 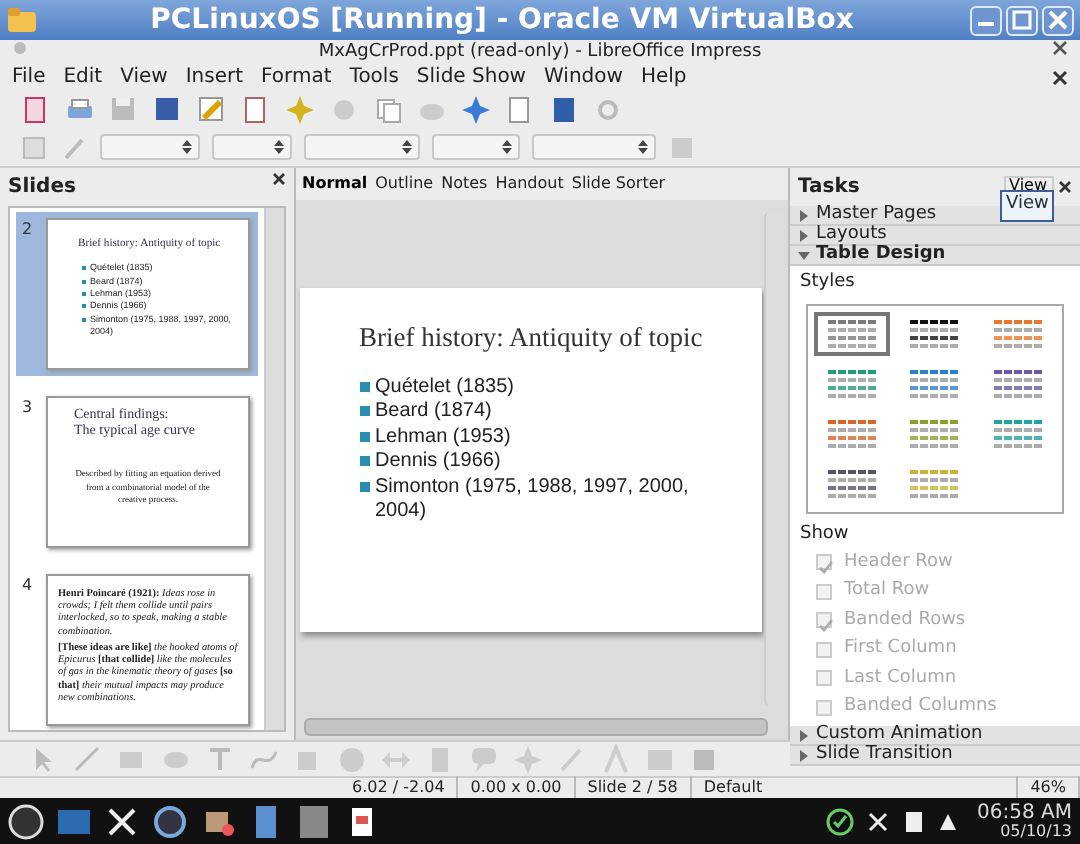 What do you see at coordinates (212, 109) in the screenshot?
I see `pencil-icon` at bounding box center [212, 109].